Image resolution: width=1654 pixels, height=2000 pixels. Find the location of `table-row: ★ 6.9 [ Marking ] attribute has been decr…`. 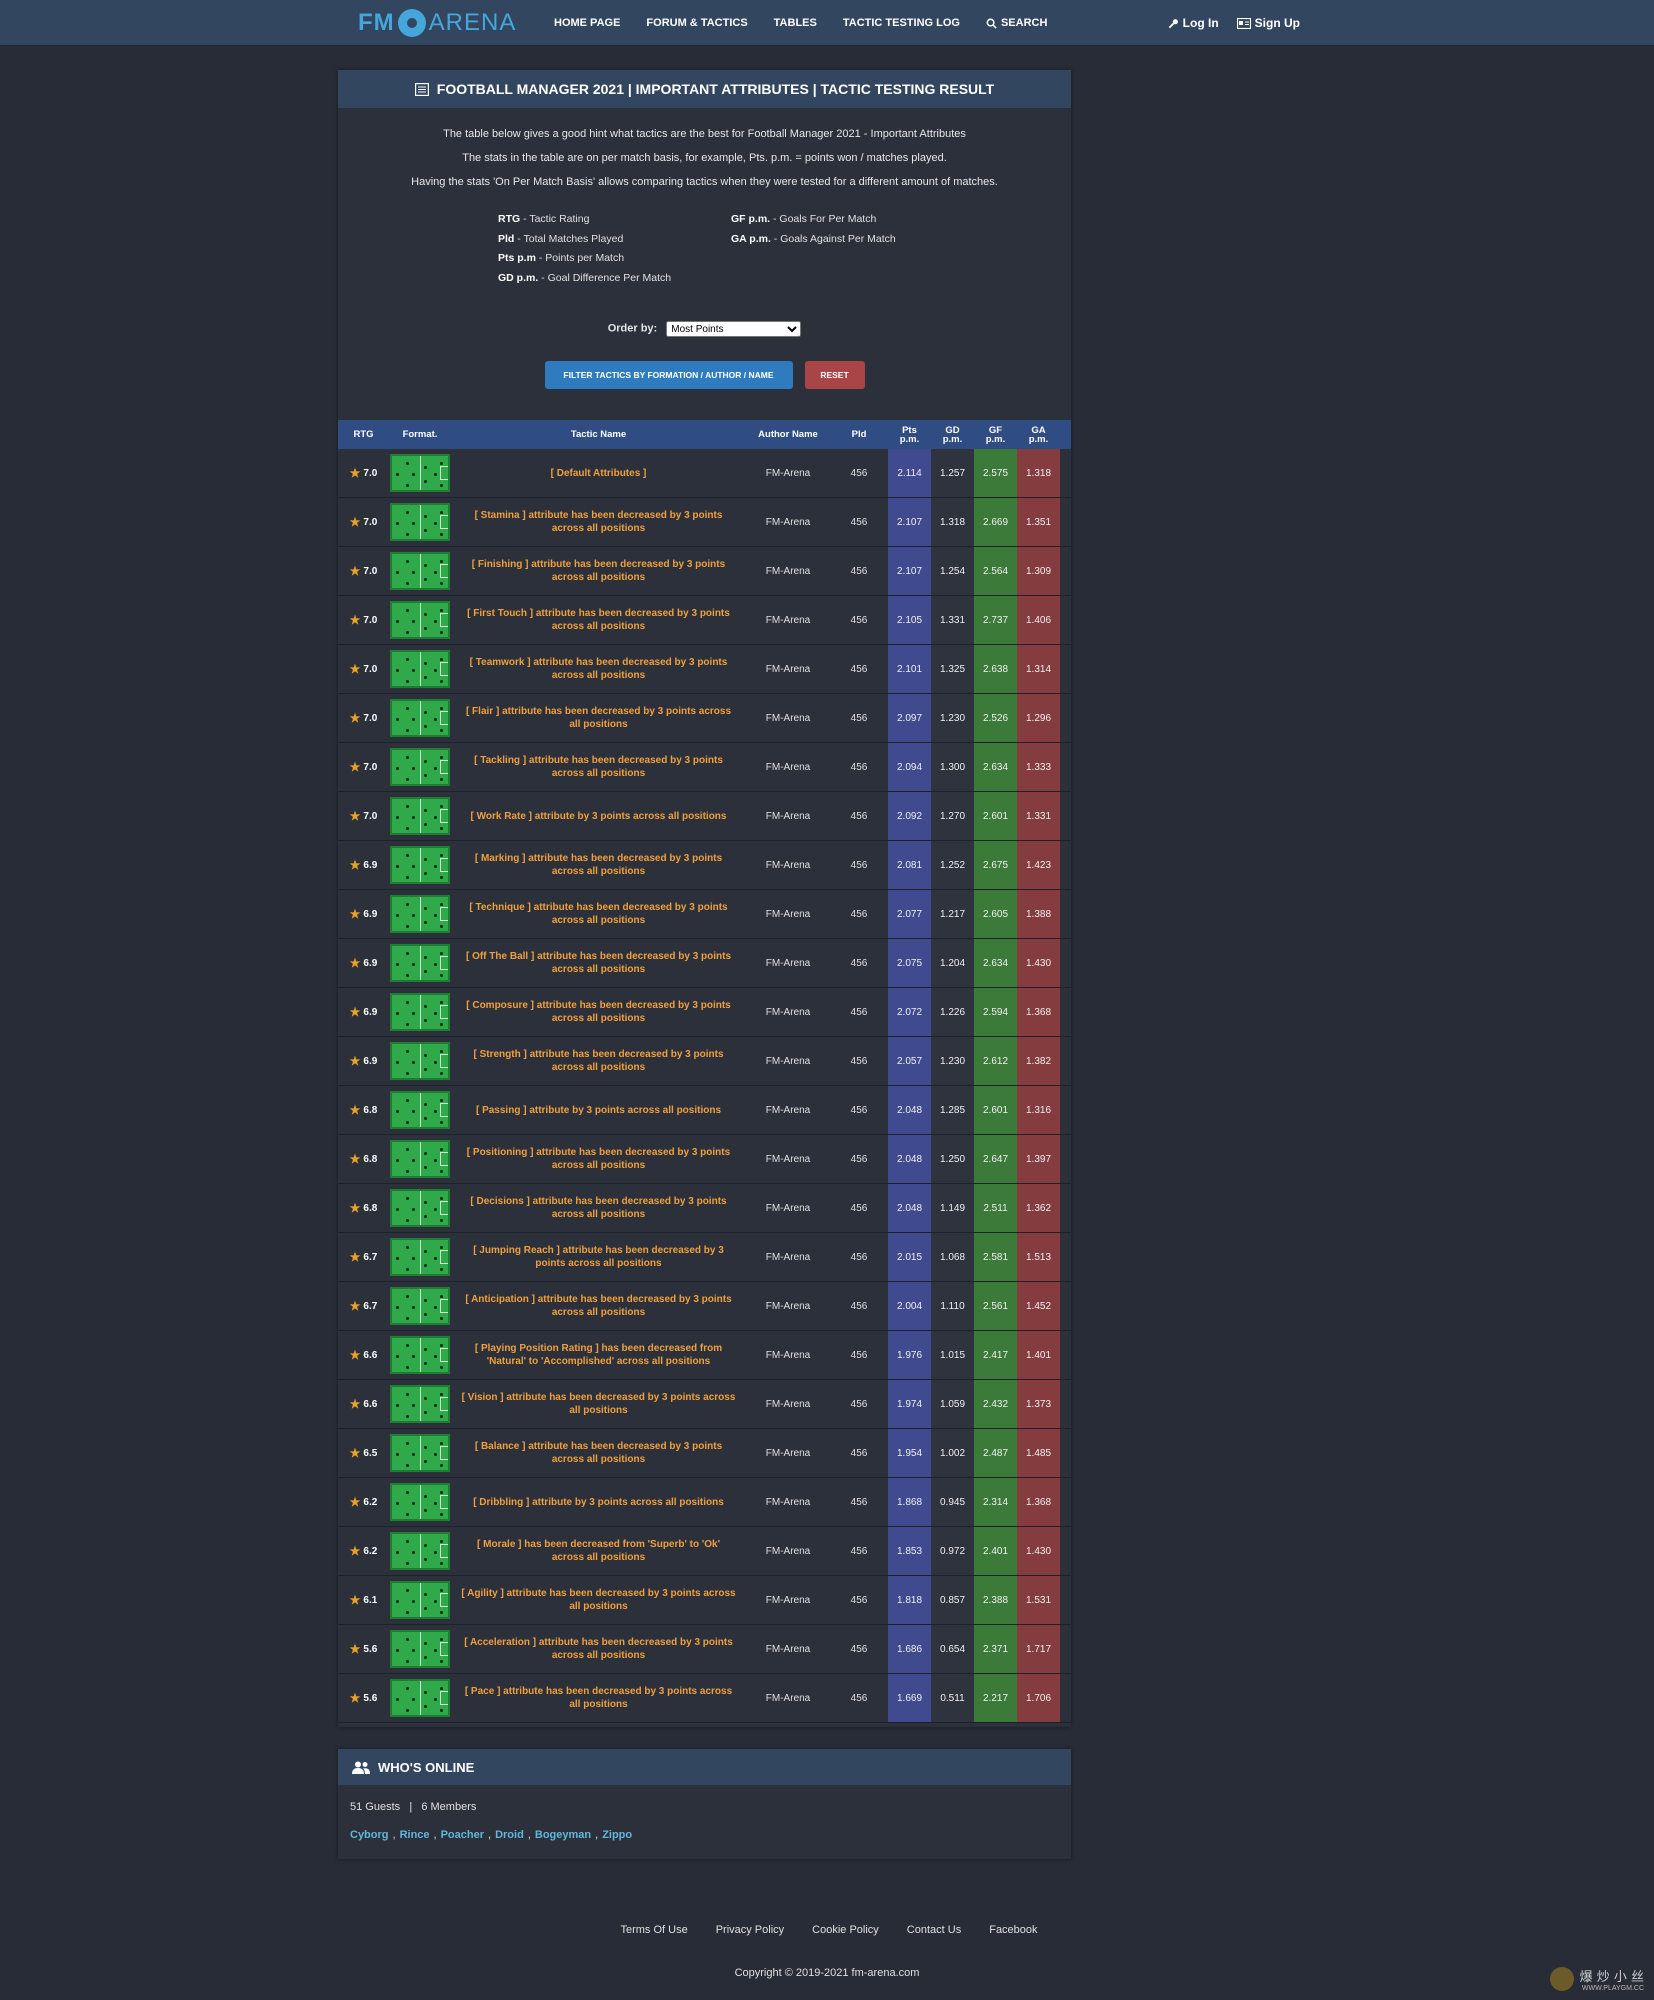

table-row: ★ 6.9 [ Marking ] attribute has been decr… is located at coordinates (704, 865).